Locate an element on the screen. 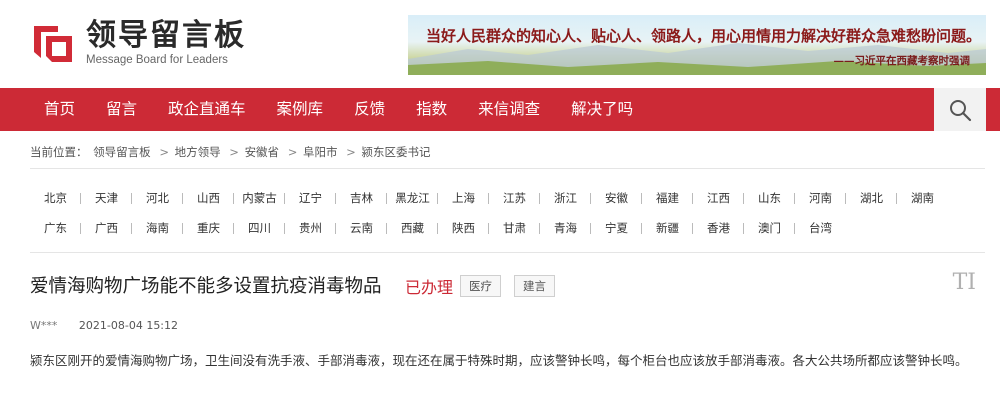  font-size-toggle: TI is located at coordinates (964, 282).